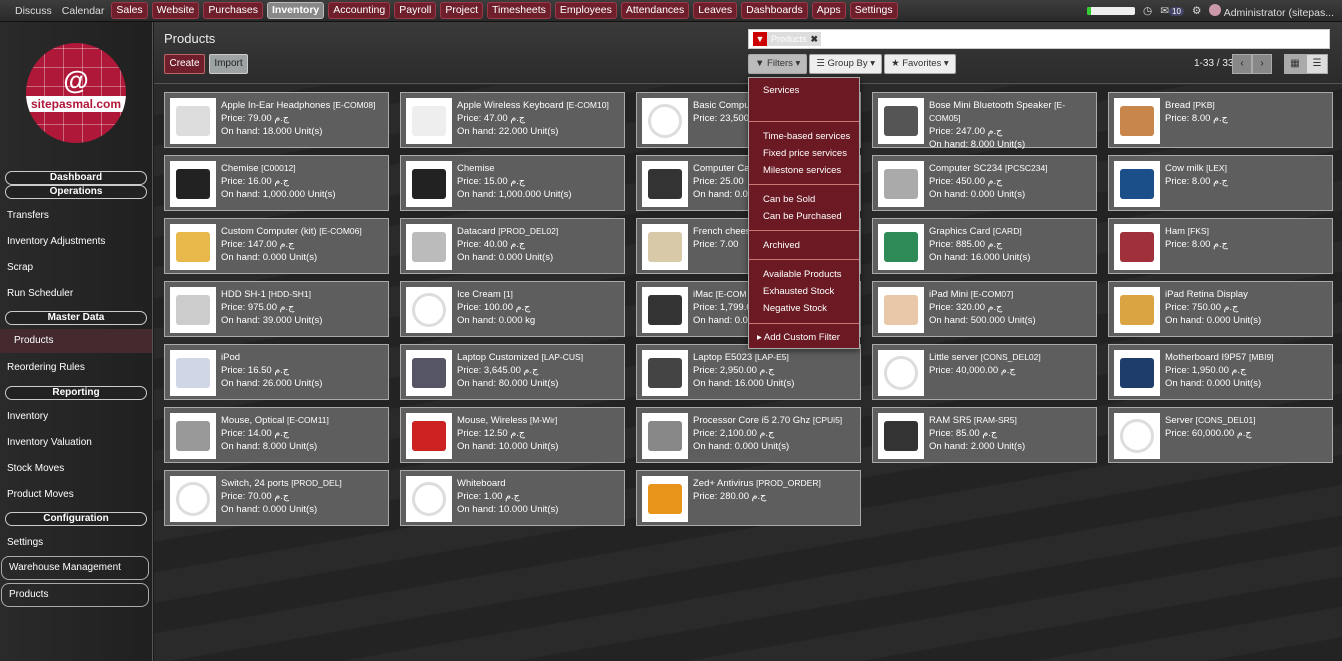  Describe the element at coordinates (1213, 63) in the screenshot. I see `pager-value: 1-33 / 33` at that location.